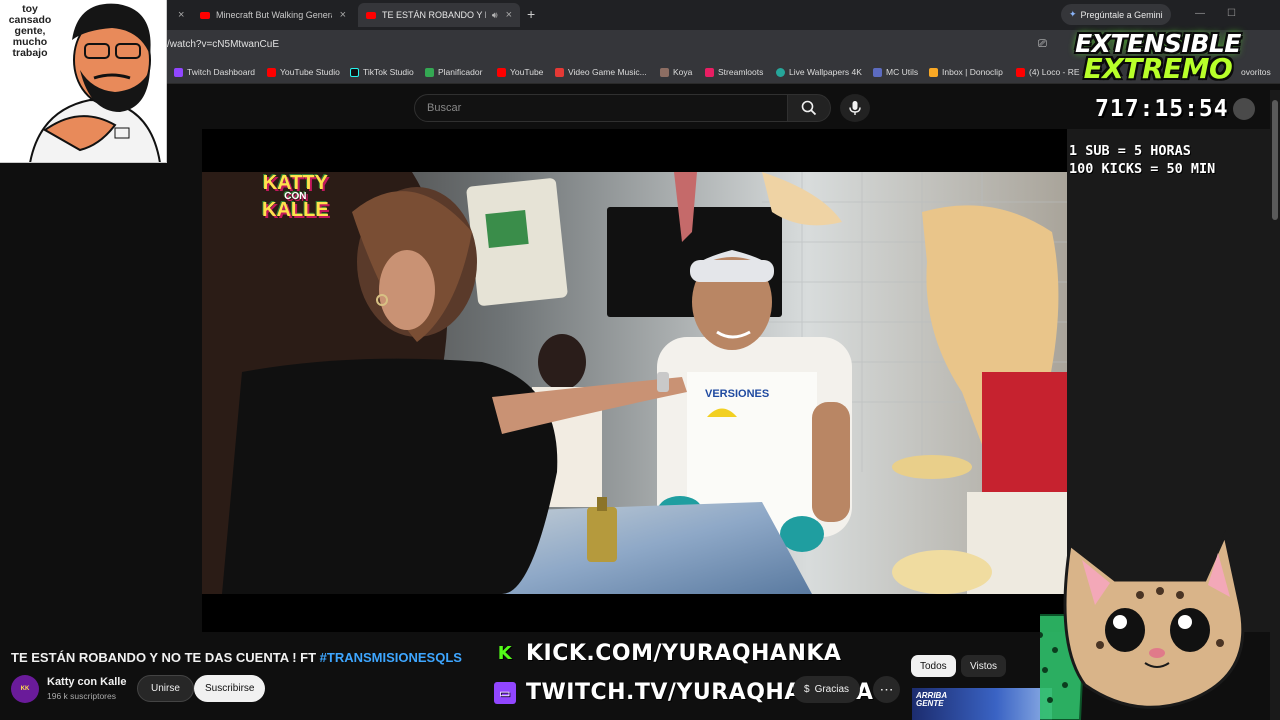 Image resolution: width=1280 pixels, height=720 pixels. Describe the element at coordinates (444, 108) in the screenshot. I see `search-placeholder: Buscar` at that location.